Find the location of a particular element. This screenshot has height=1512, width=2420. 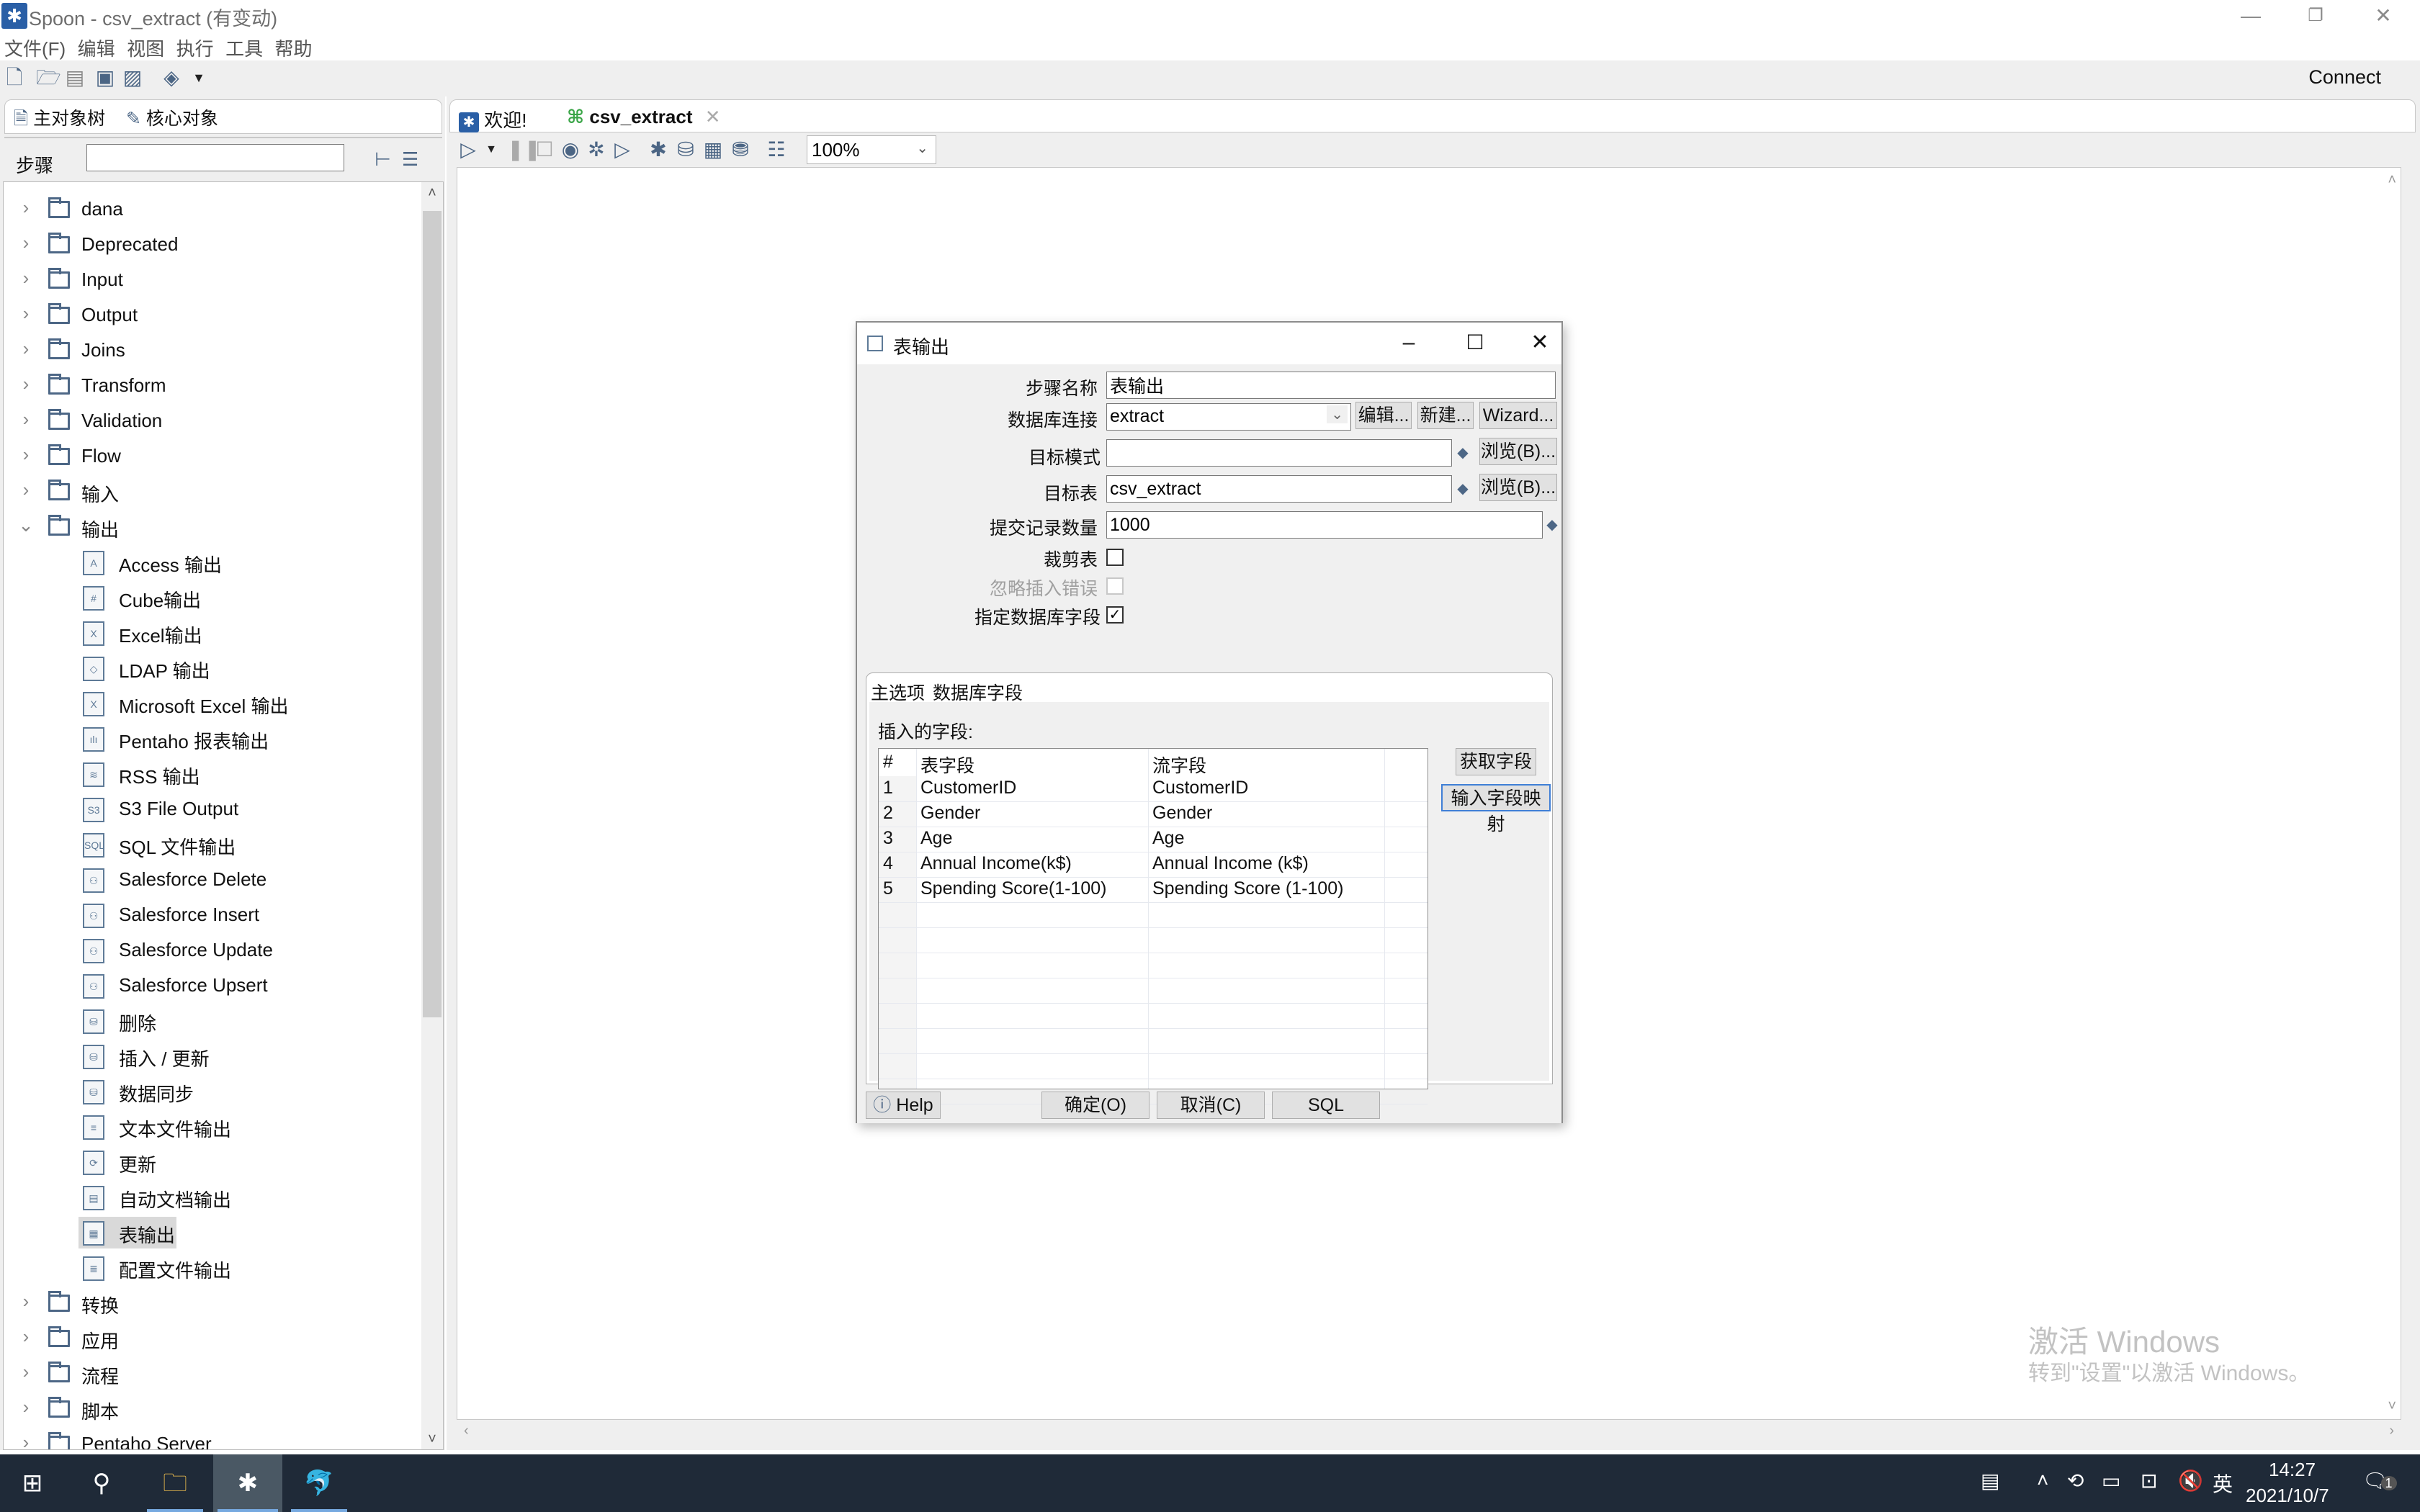

tree-step-item: ⚇ Salesforce Upsert is located at coordinates (212, 985).